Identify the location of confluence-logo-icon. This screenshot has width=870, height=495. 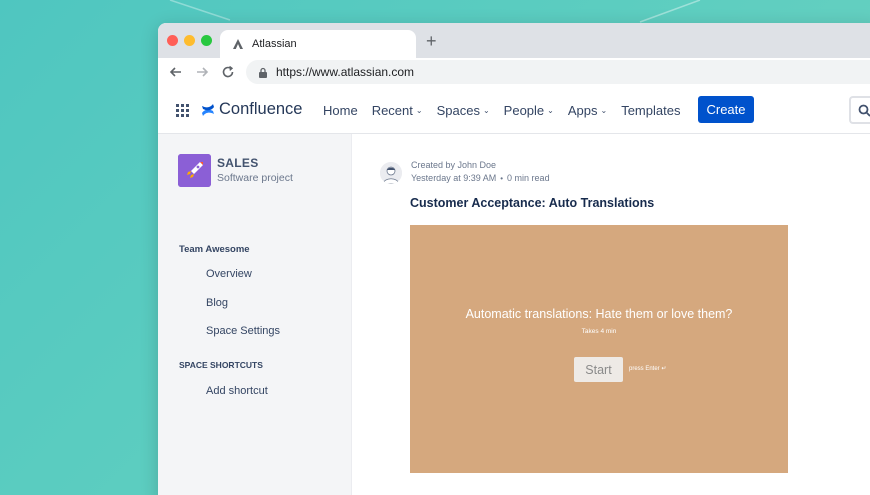
(208, 109).